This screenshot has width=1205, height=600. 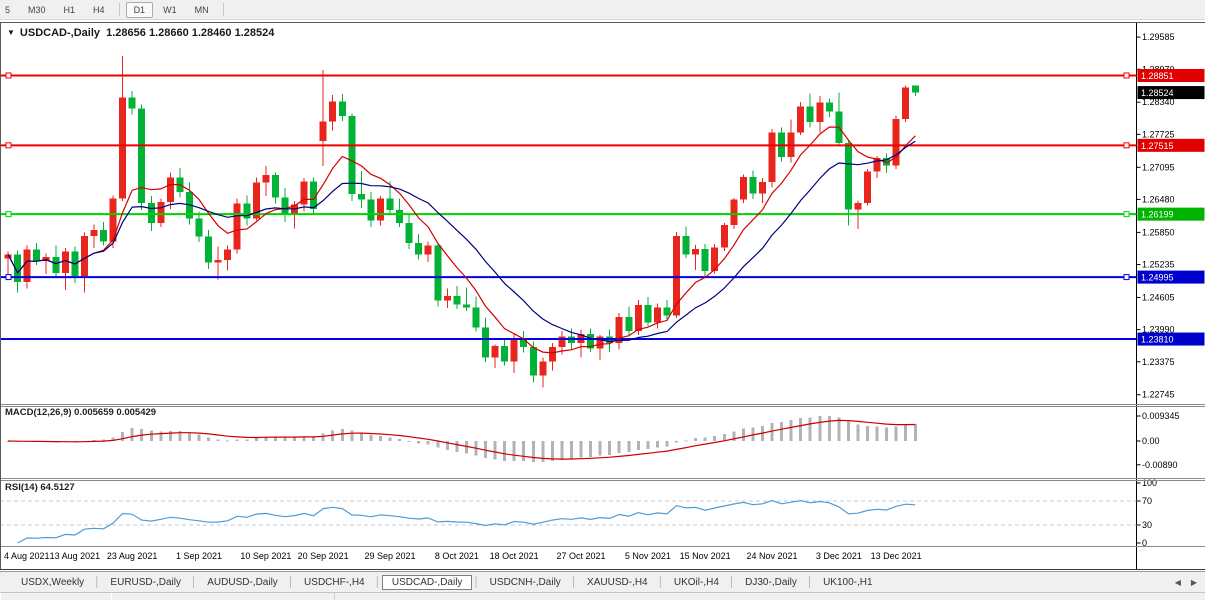 I want to click on timeframe-button-h1: H1, so click(x=70, y=10).